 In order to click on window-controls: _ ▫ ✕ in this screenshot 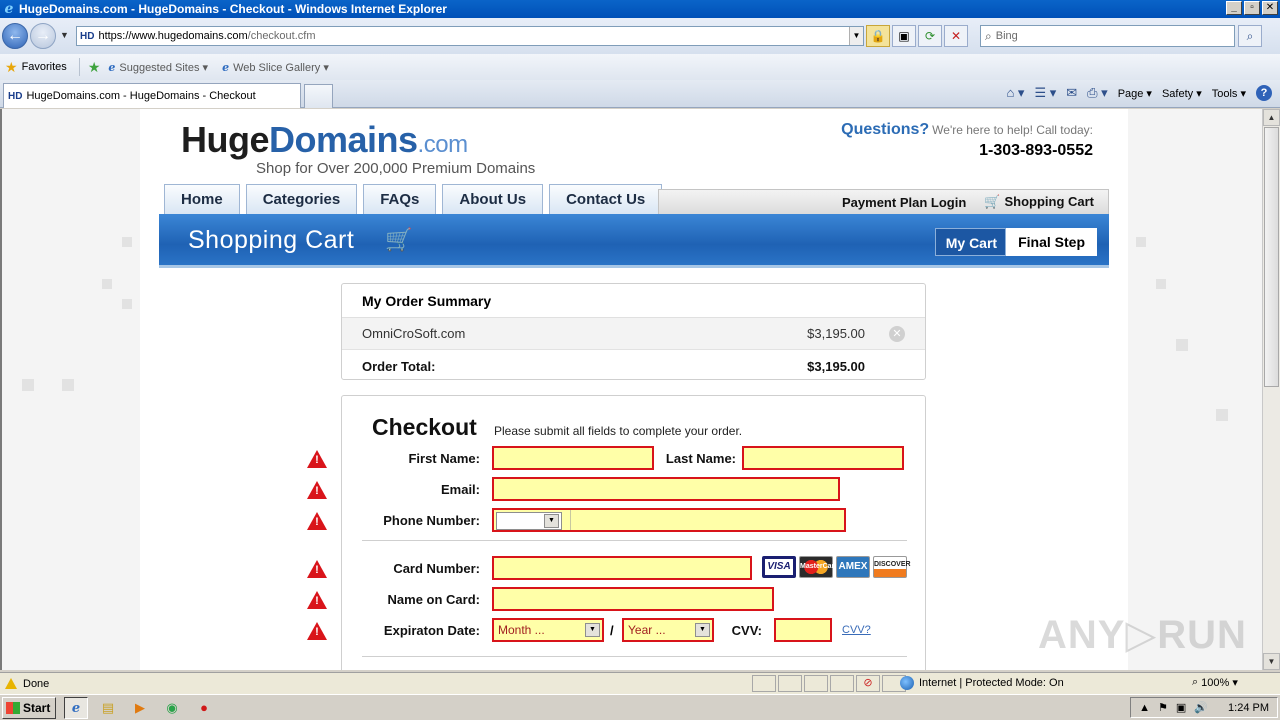, I will do `click(1252, 8)`.